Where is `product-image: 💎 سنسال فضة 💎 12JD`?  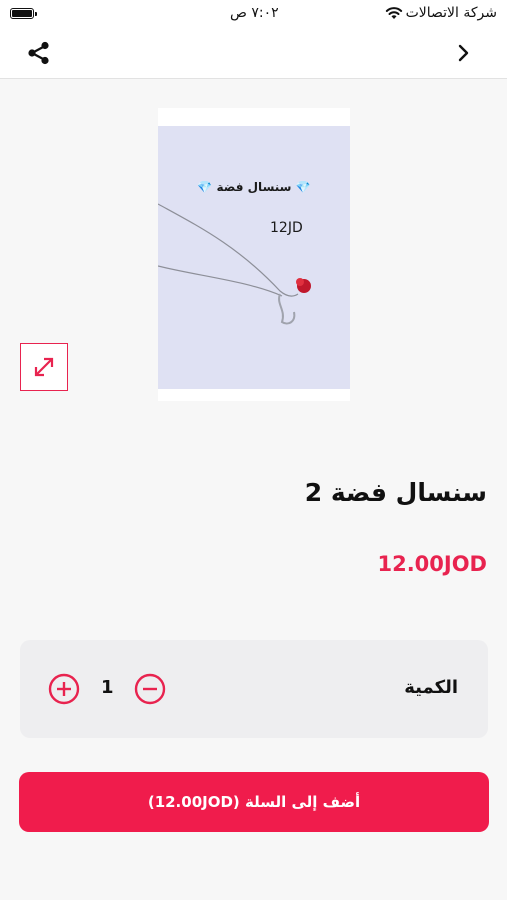
product-image: 💎 سنسال فضة 💎 12JD is located at coordinates (254, 254).